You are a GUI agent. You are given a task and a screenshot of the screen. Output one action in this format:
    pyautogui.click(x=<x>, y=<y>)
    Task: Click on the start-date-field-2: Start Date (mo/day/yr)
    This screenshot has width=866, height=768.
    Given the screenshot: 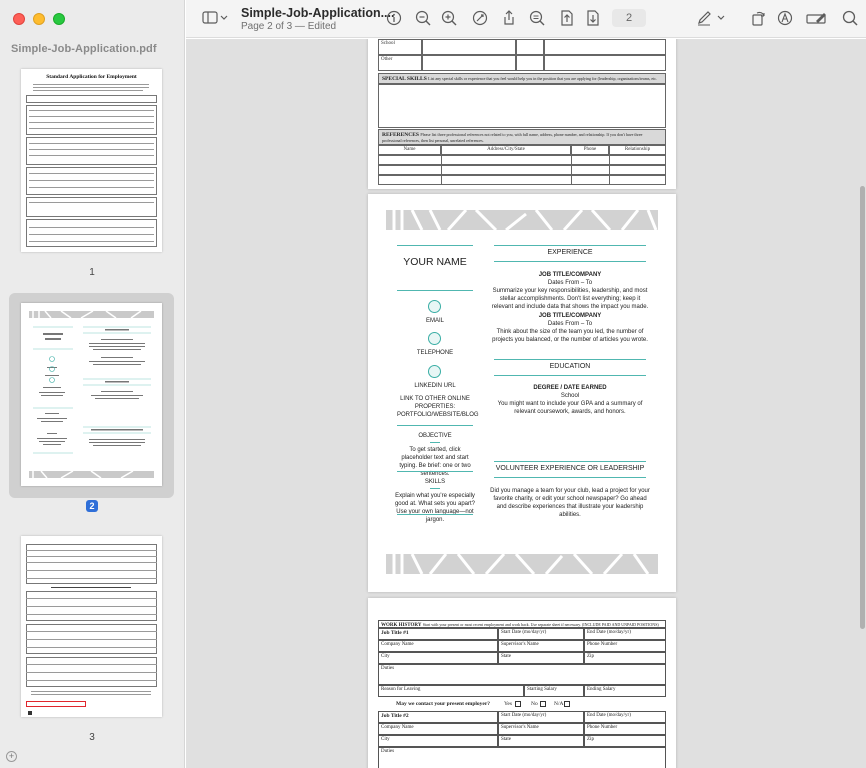 What is the action you would take?
    pyautogui.click(x=541, y=717)
    